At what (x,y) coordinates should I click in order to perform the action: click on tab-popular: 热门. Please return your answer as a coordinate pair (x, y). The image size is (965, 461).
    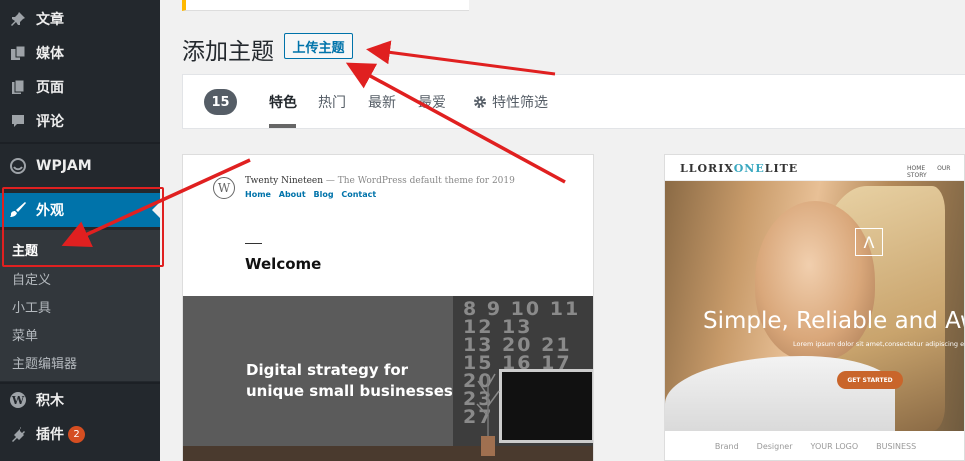
    Looking at the image, I should click on (332, 102).